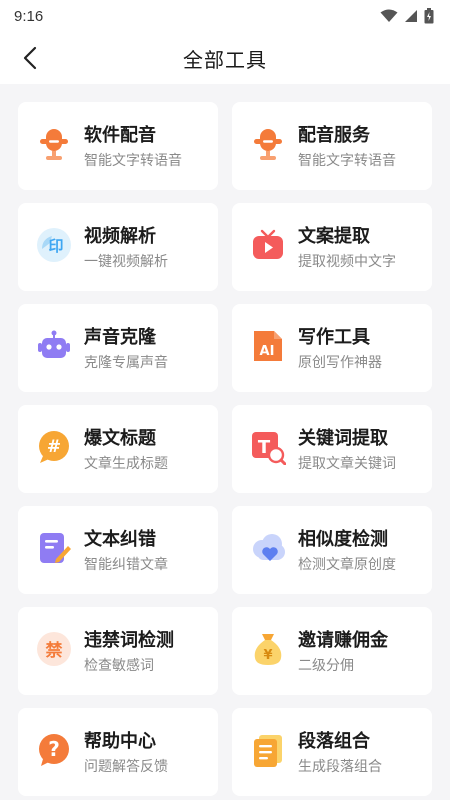 Image resolution: width=450 pixels, height=800 pixels. I want to click on money-bag-icon: ¥, so click(268, 649).